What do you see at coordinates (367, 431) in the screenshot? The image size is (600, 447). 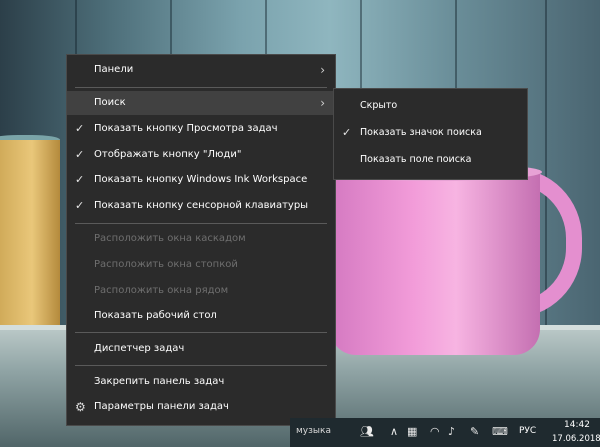 I see `people-icon: 👥︎` at bounding box center [367, 431].